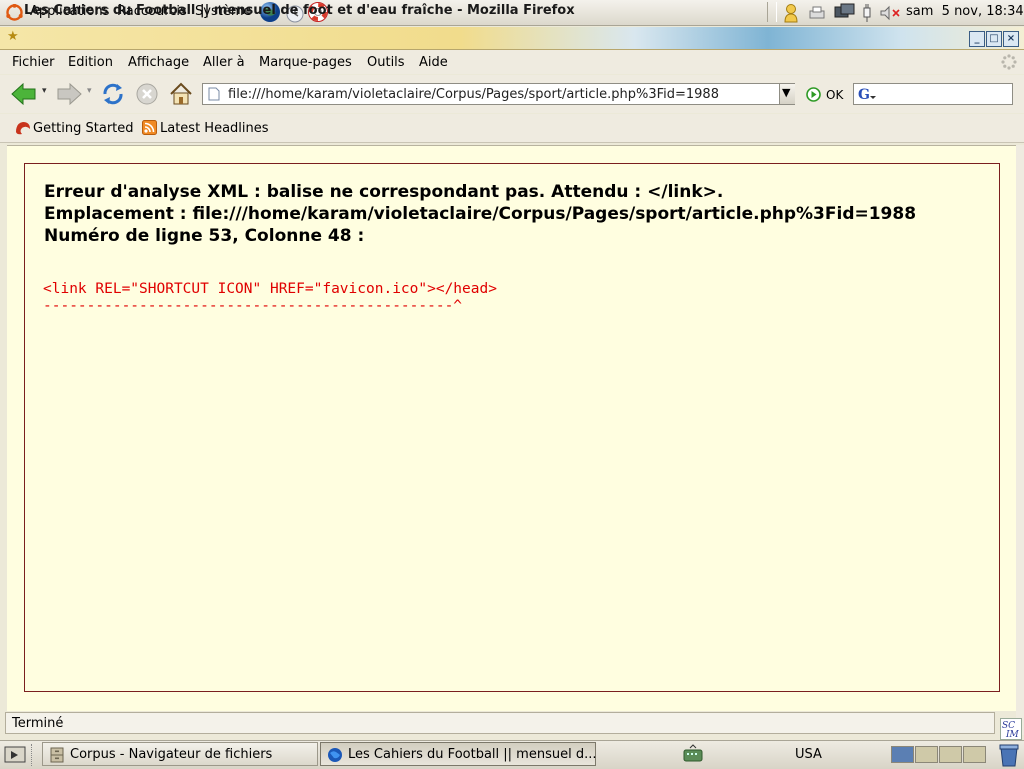  What do you see at coordinates (23, 128) in the screenshot?
I see `firefox-bookmark-icon` at bounding box center [23, 128].